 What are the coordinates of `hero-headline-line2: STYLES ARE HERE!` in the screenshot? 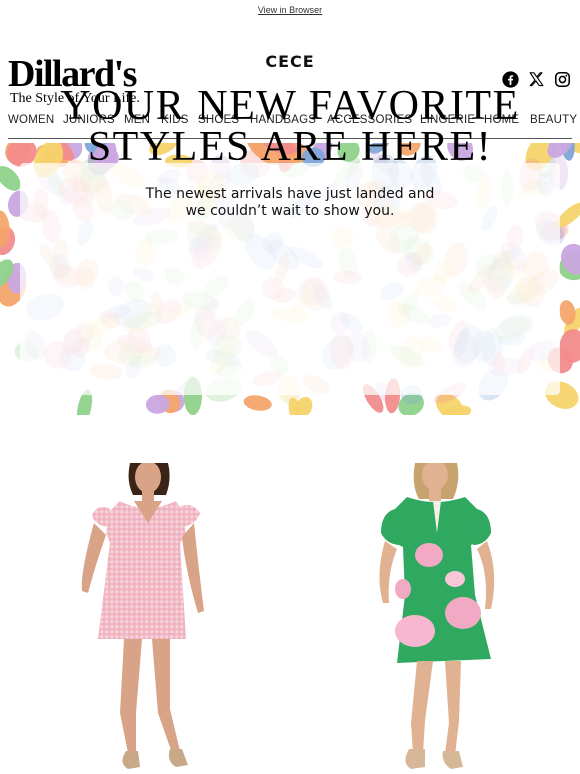 It's located at (290, 147).